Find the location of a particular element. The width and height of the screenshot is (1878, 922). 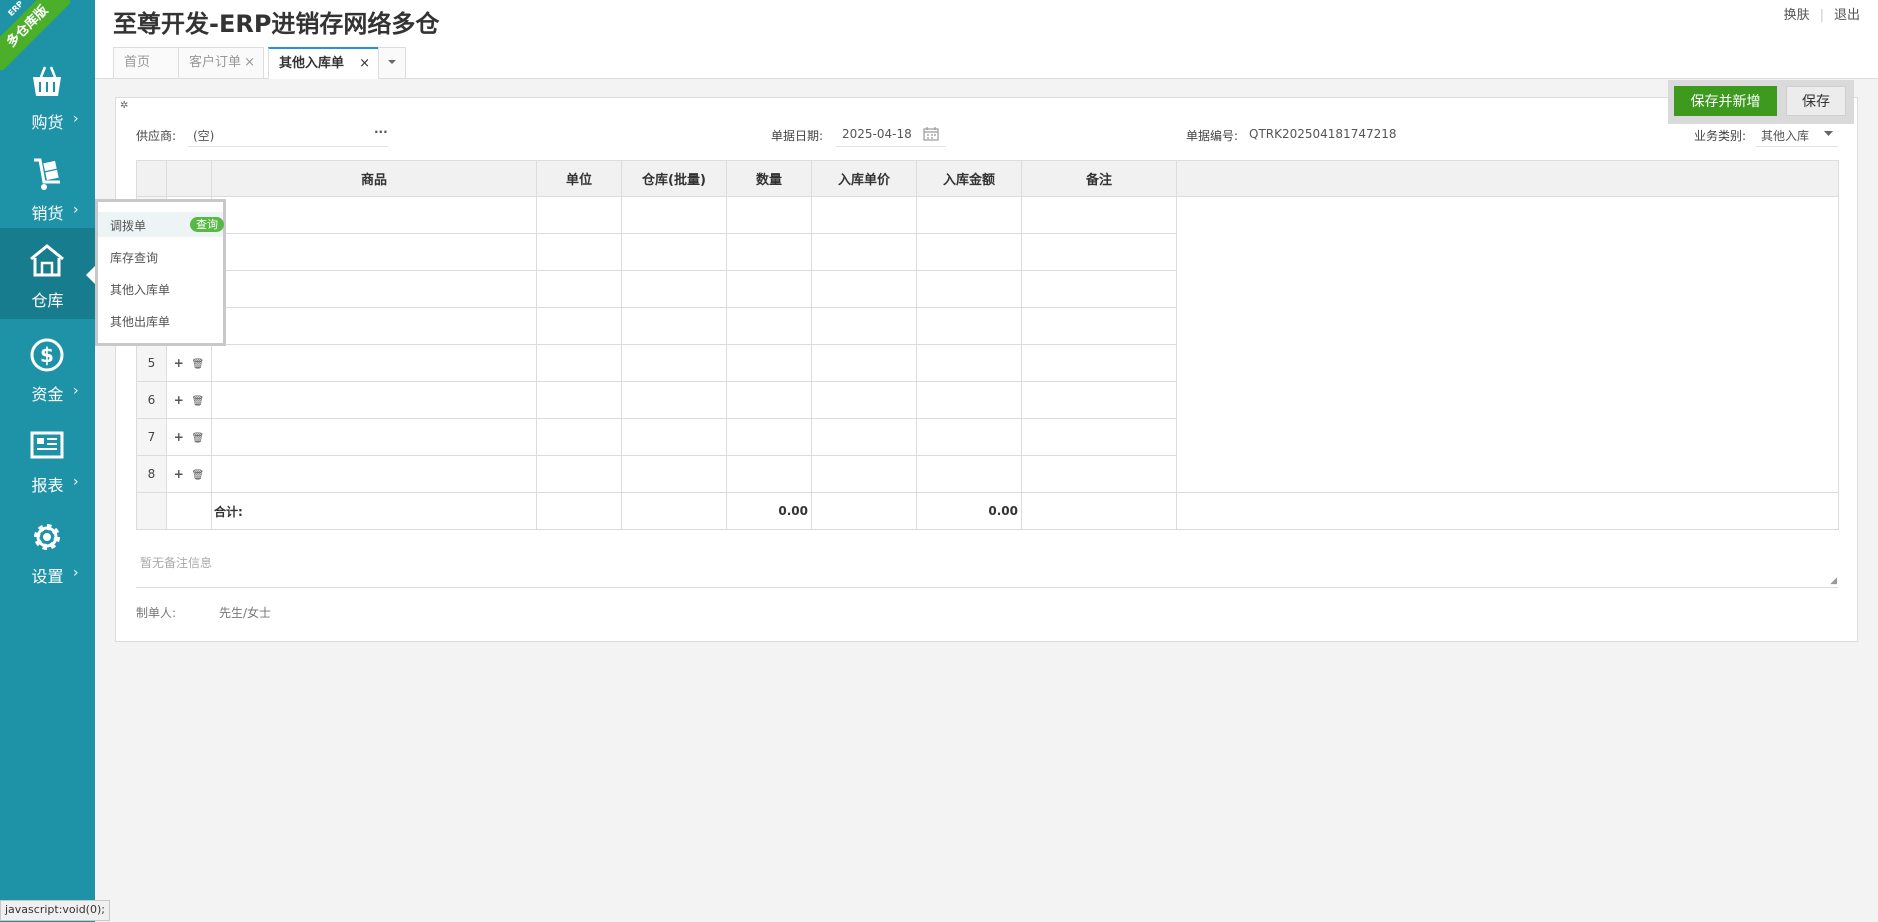

sidebar-item-reports: 报表 › is located at coordinates (47, 458).